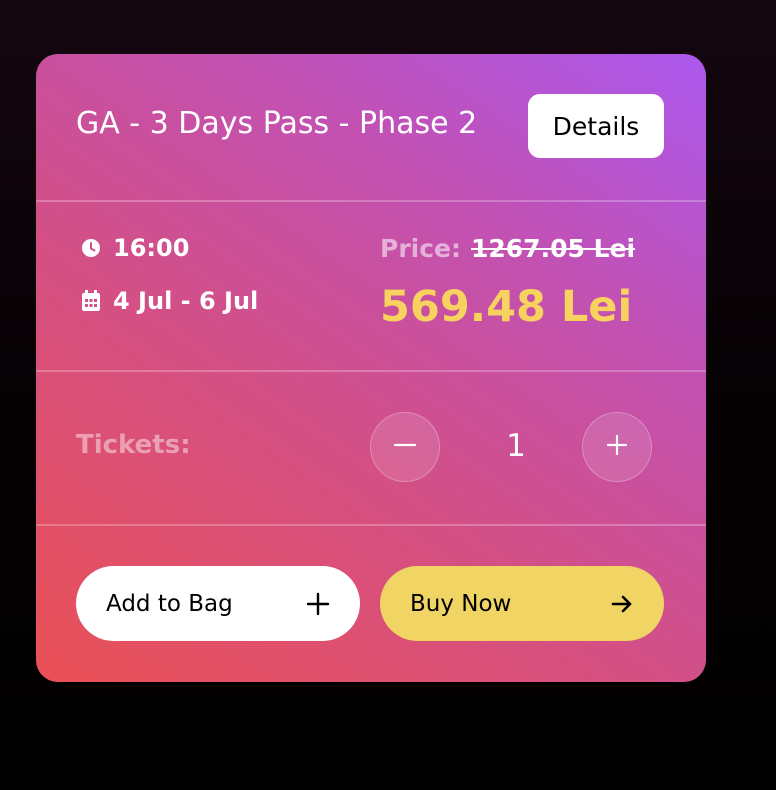 This screenshot has width=776, height=790. What do you see at coordinates (506, 307) in the screenshot?
I see `new-price: 569.48 Lei` at bounding box center [506, 307].